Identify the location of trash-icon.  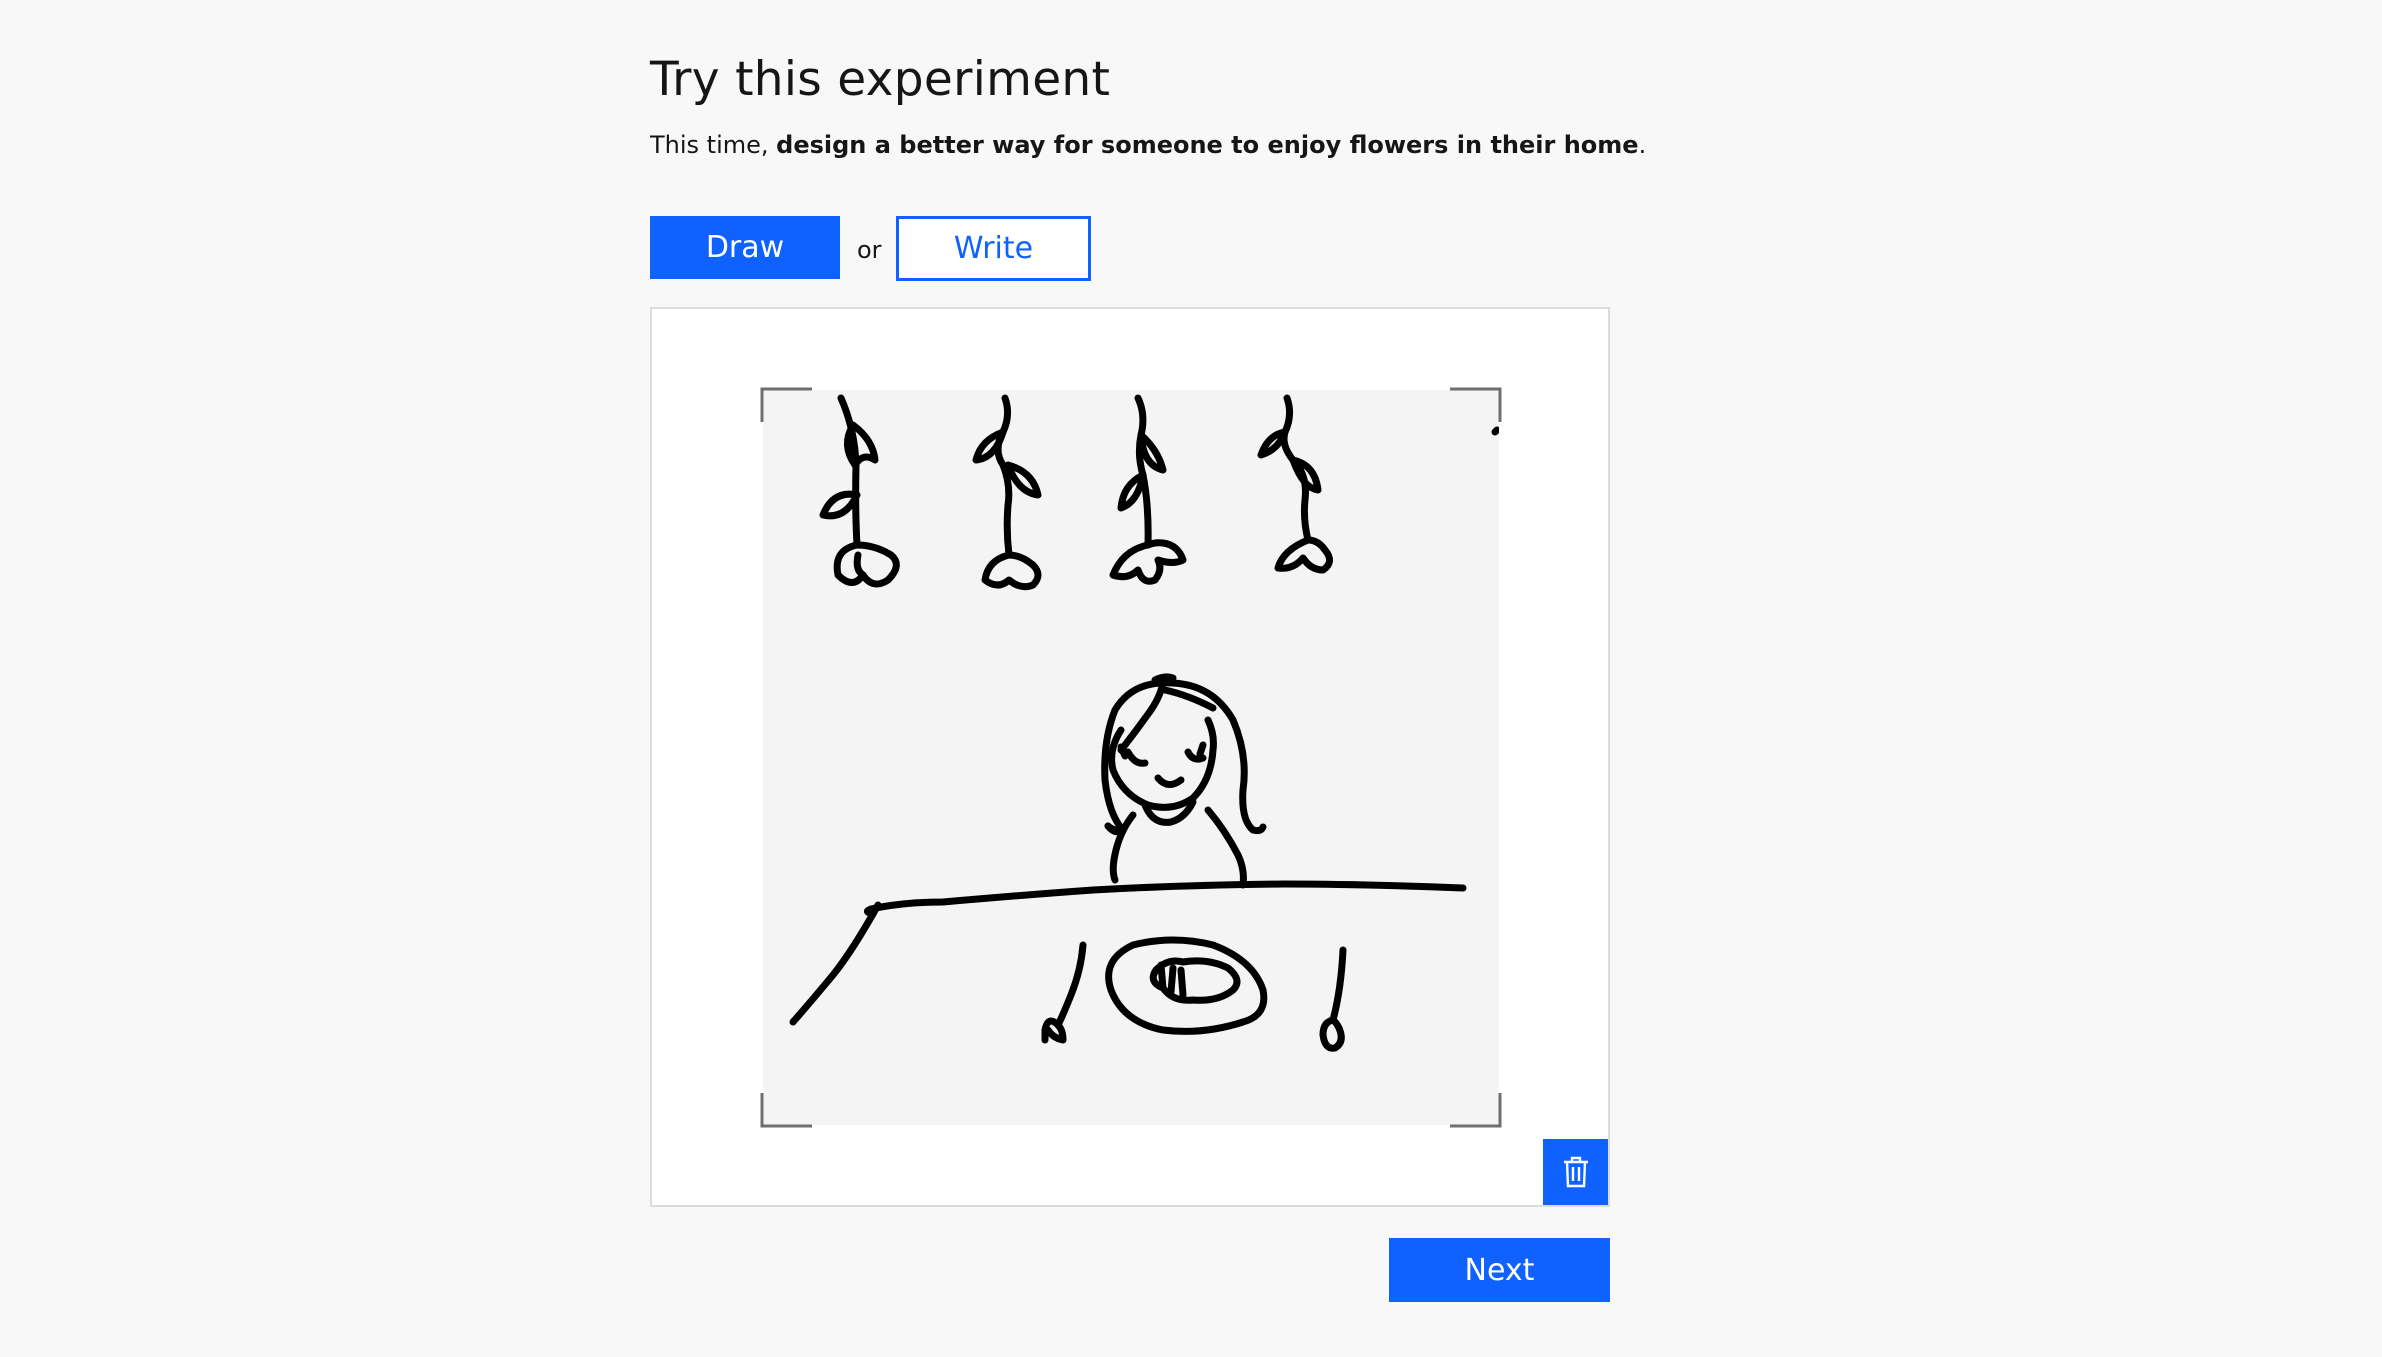
(1575, 1172).